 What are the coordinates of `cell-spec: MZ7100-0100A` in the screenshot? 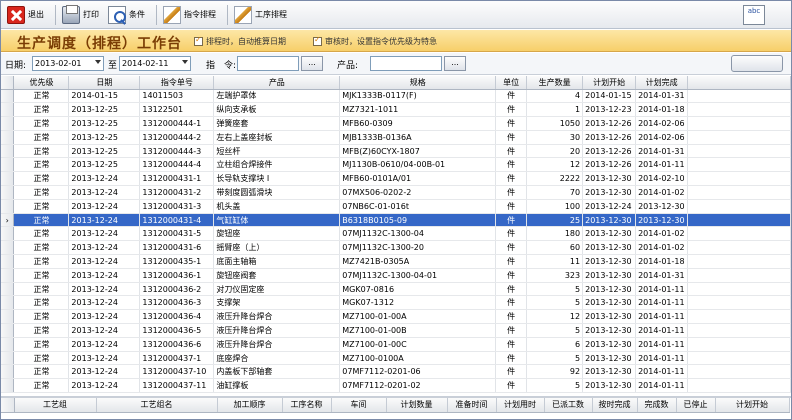 It's located at (418, 358).